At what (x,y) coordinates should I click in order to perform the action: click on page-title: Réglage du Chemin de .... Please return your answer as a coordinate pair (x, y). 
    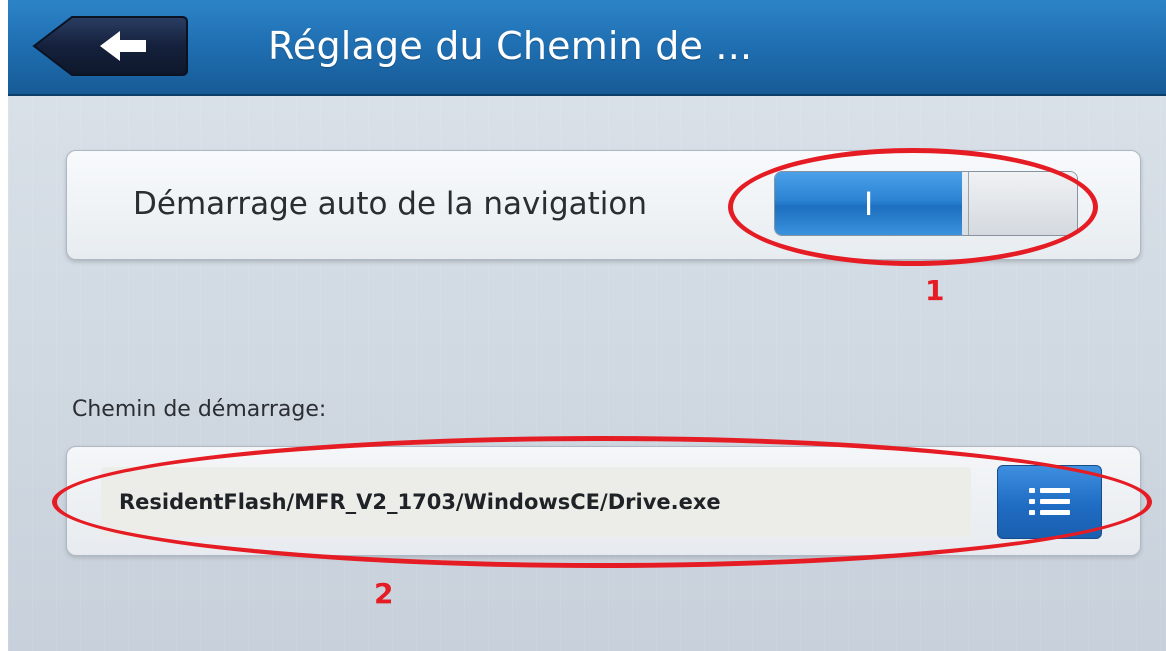
    Looking at the image, I should click on (510, 46).